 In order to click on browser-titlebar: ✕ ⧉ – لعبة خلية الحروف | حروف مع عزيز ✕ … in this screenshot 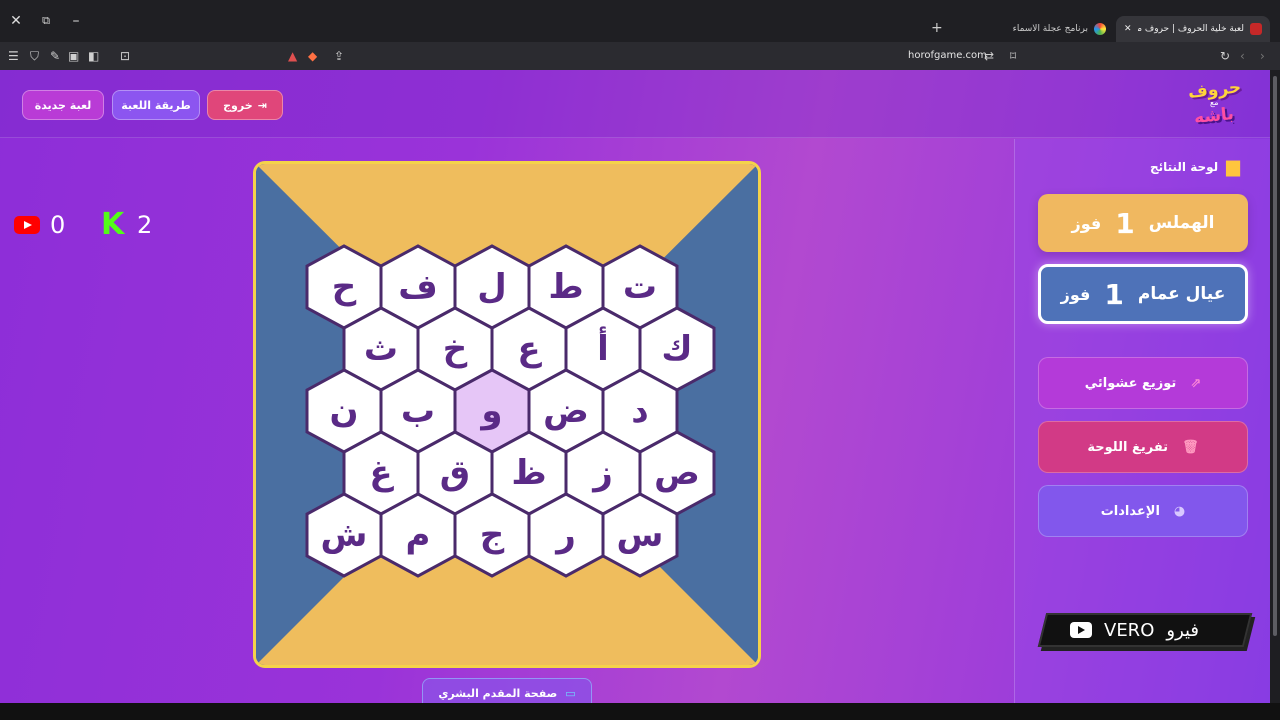, I will do `click(640, 21)`.